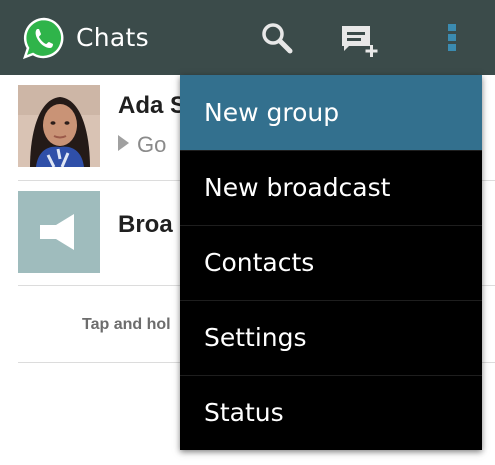 This screenshot has width=495, height=465. Describe the element at coordinates (331, 412) in the screenshot. I see `menu-item-status: Status` at that location.